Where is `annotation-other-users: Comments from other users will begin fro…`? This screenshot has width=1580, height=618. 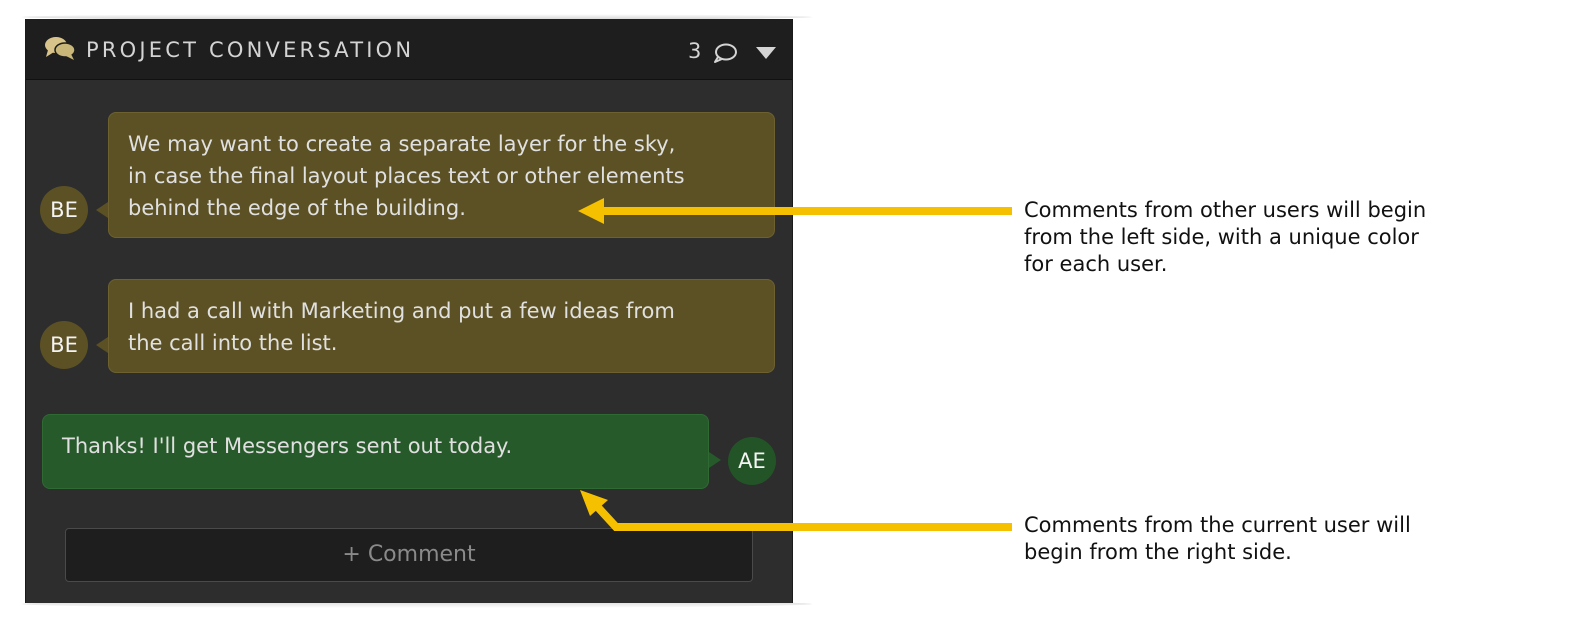 annotation-other-users: Comments from other users will begin fro… is located at coordinates (1225, 237).